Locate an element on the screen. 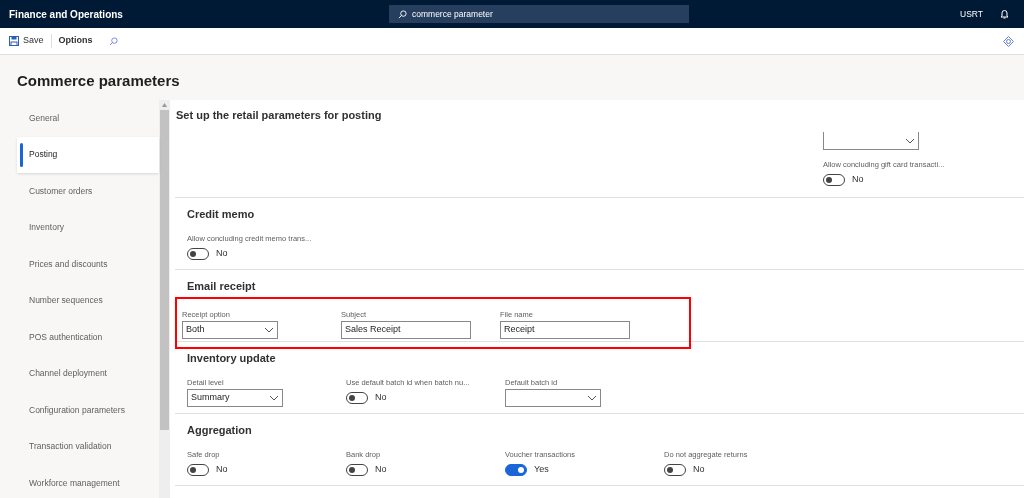 The width and height of the screenshot is (1024, 498). toggle-value: Yes is located at coordinates (541, 470).